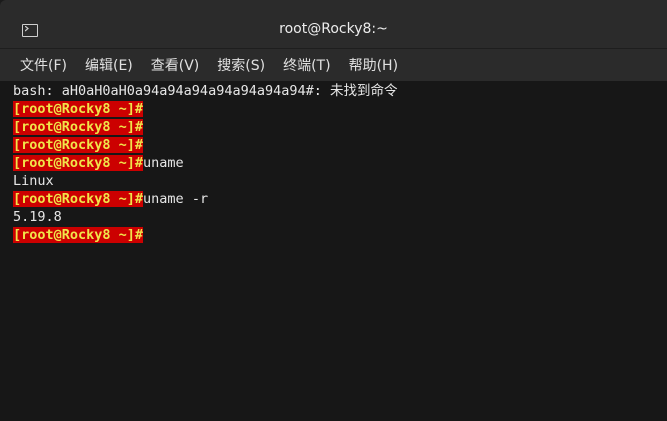 This screenshot has height=421, width=667. Describe the element at coordinates (175, 65) in the screenshot. I see `menu-view: 查看(V)` at that location.